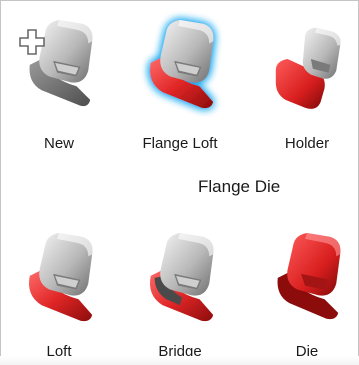 The width and height of the screenshot is (359, 365). Describe the element at coordinates (60, 277) in the screenshot. I see `loft-icon` at that location.